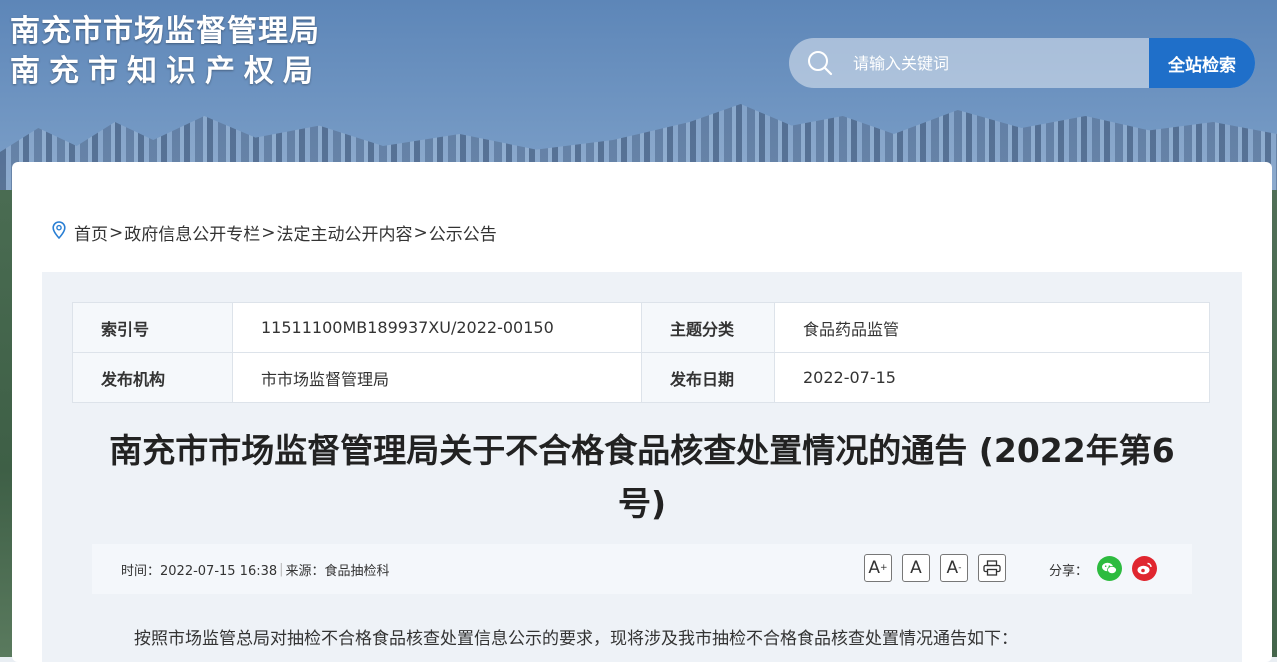 The image size is (1277, 662). I want to click on site-title-line2: 南充市知识产权局, so click(166, 71).